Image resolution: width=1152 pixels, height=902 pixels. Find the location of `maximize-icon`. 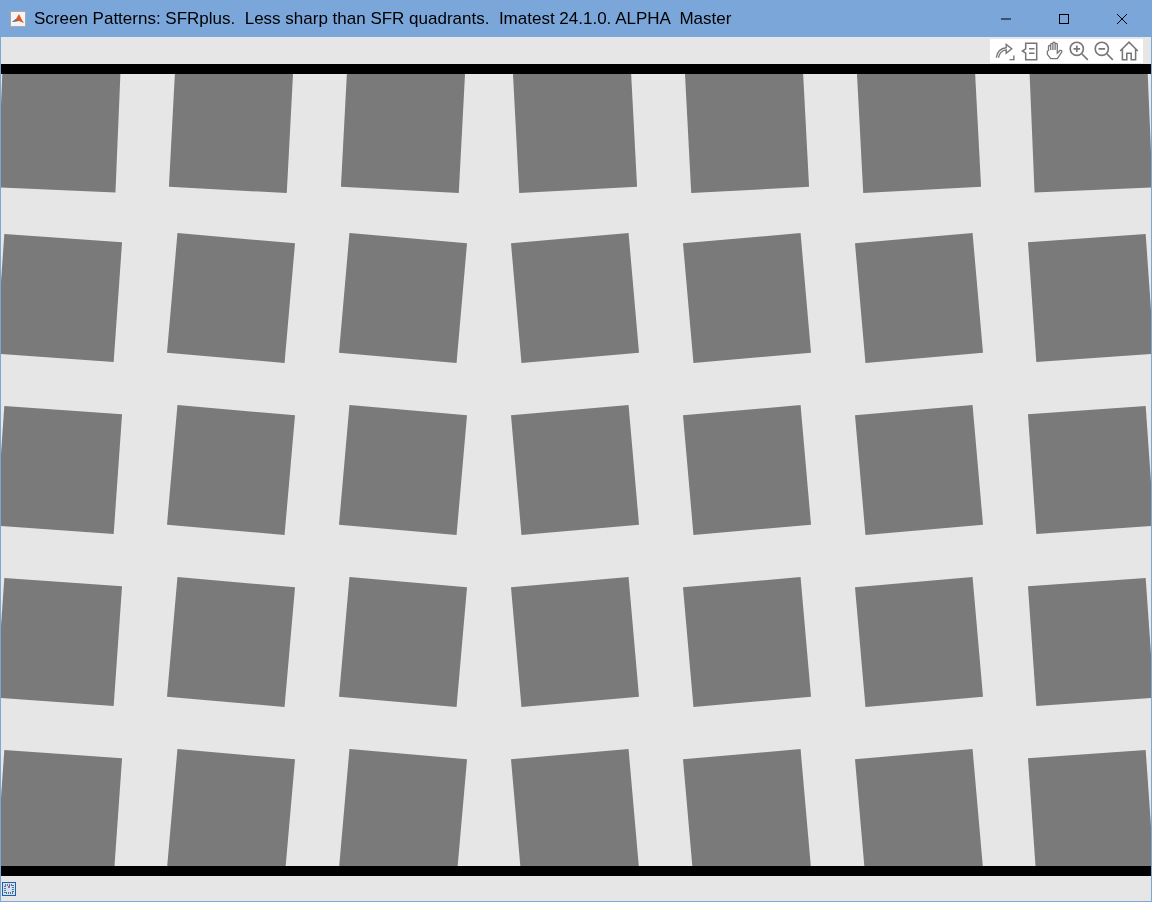

maximize-icon is located at coordinates (1064, 18).